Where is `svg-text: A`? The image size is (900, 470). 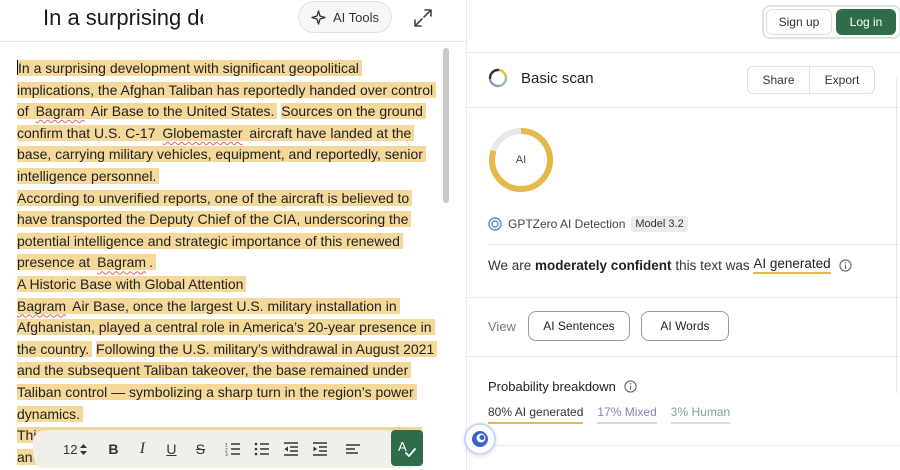
svg-text: A is located at coordinates (402, 446).